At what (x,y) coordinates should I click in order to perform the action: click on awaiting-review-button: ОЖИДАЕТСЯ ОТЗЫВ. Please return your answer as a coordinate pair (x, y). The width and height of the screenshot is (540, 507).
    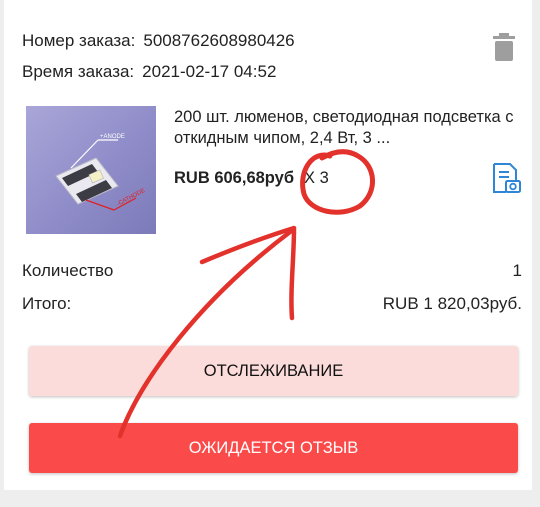
    Looking at the image, I should click on (273, 448).